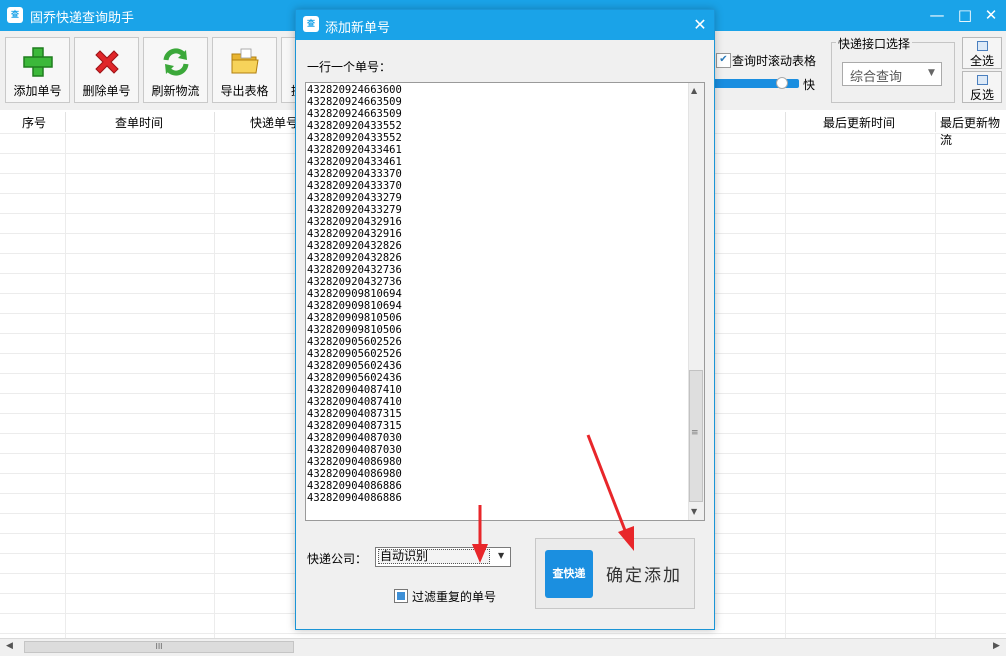  I want to click on header-tracking-number: 快递单号, so click(274, 122).